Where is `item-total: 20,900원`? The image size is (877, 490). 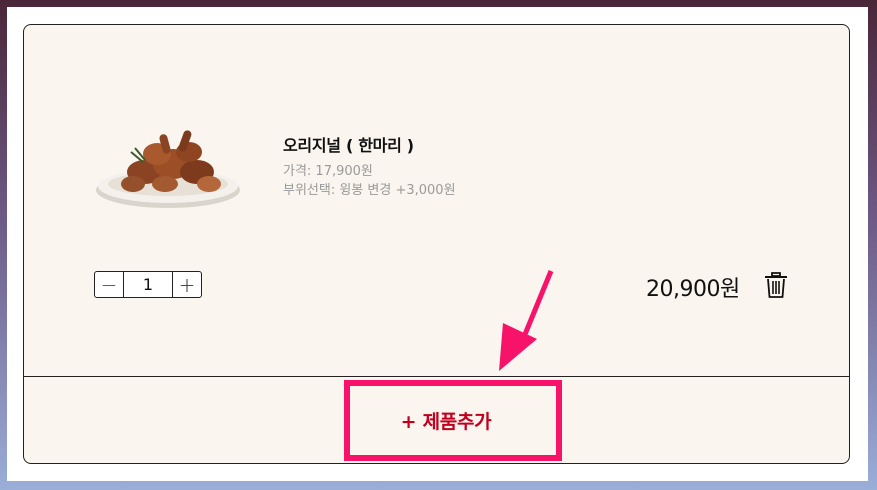
item-total: 20,900원 is located at coordinates (693, 289).